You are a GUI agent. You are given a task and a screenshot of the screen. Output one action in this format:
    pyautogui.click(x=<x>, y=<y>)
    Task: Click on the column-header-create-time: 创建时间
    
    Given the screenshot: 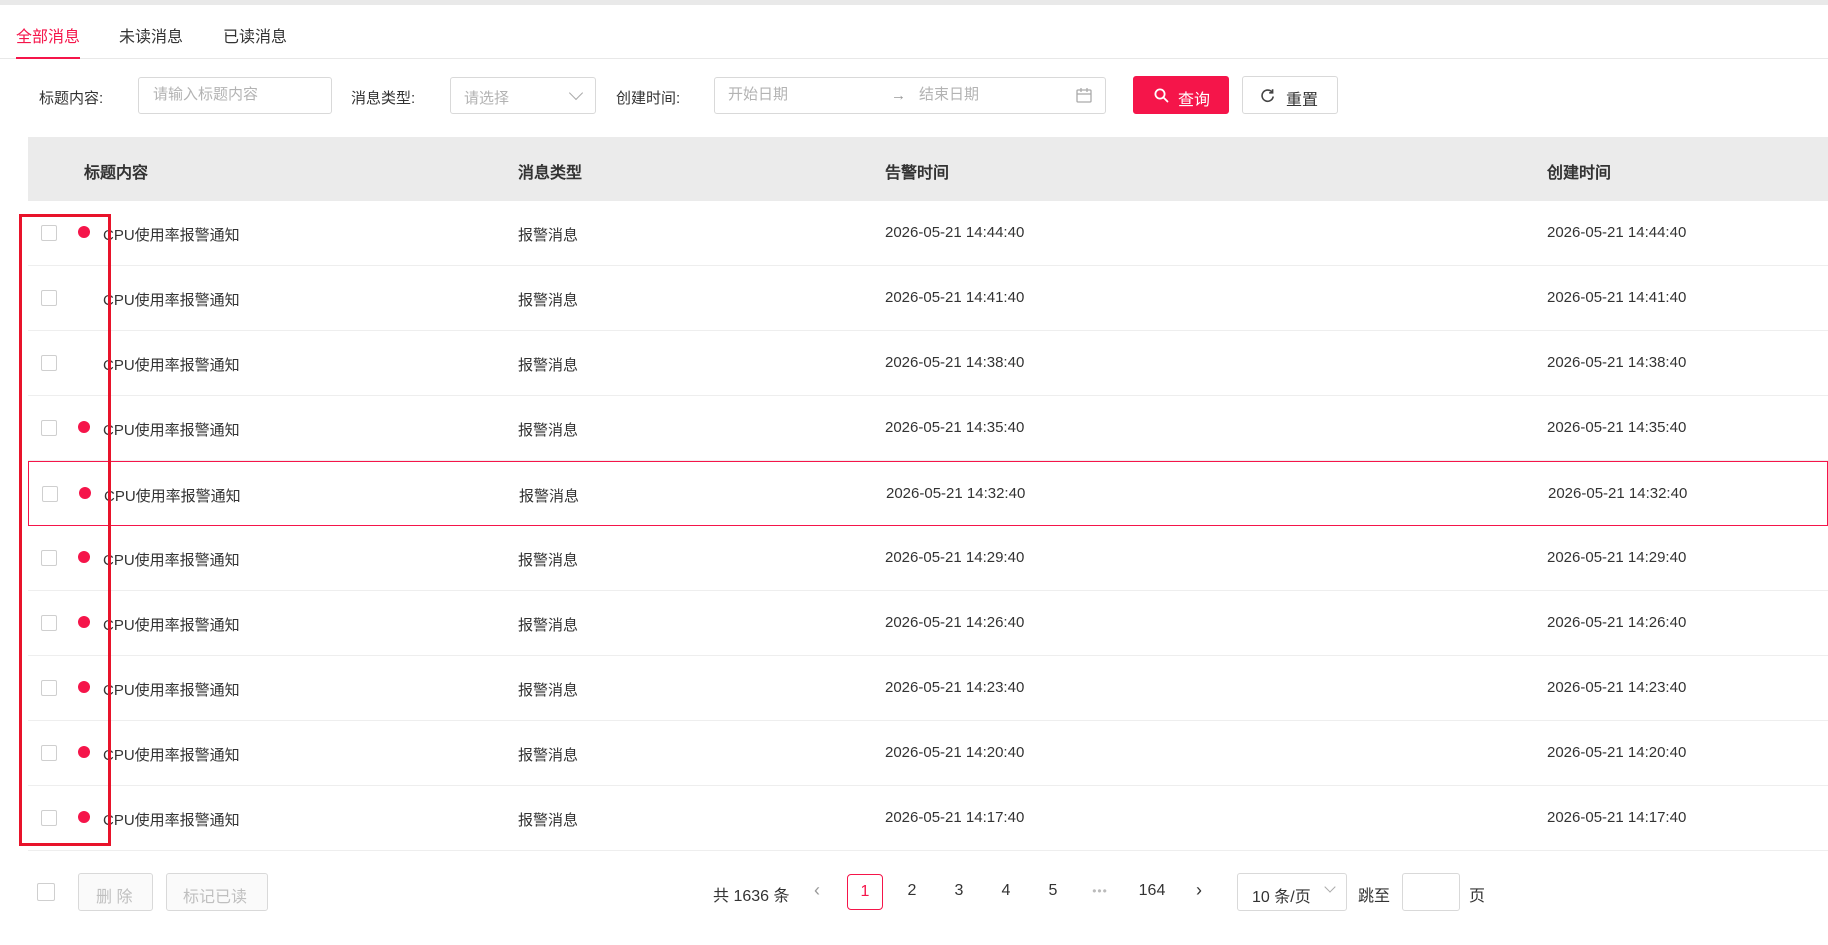 What is the action you would take?
    pyautogui.click(x=1579, y=173)
    